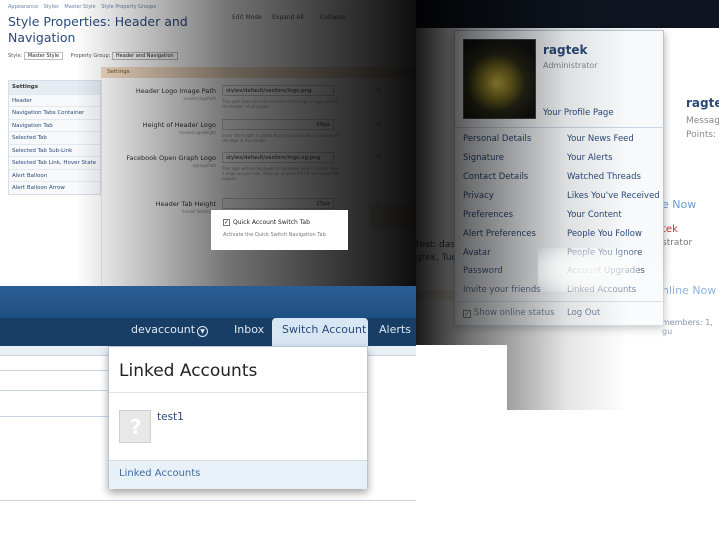  Describe the element at coordinates (98, 29) in the screenshot. I see `page-title: Style Properties: Header and Navigation` at that location.